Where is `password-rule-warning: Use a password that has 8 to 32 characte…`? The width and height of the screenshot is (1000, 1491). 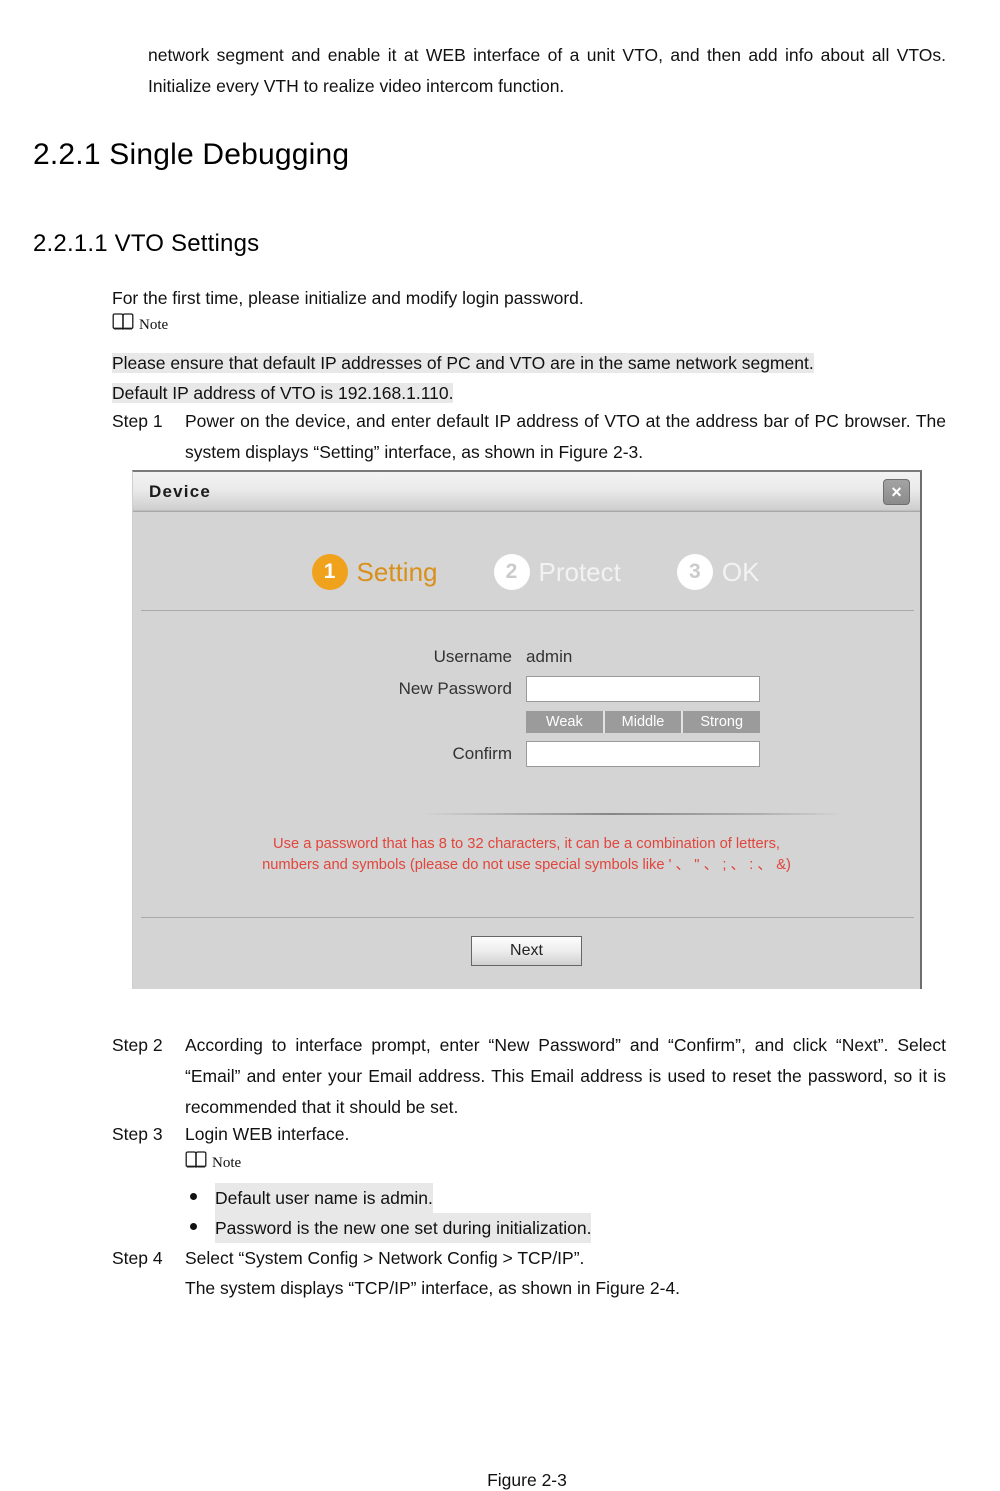
password-rule-warning: Use a password that has 8 to 32 characte… is located at coordinates (526, 855).